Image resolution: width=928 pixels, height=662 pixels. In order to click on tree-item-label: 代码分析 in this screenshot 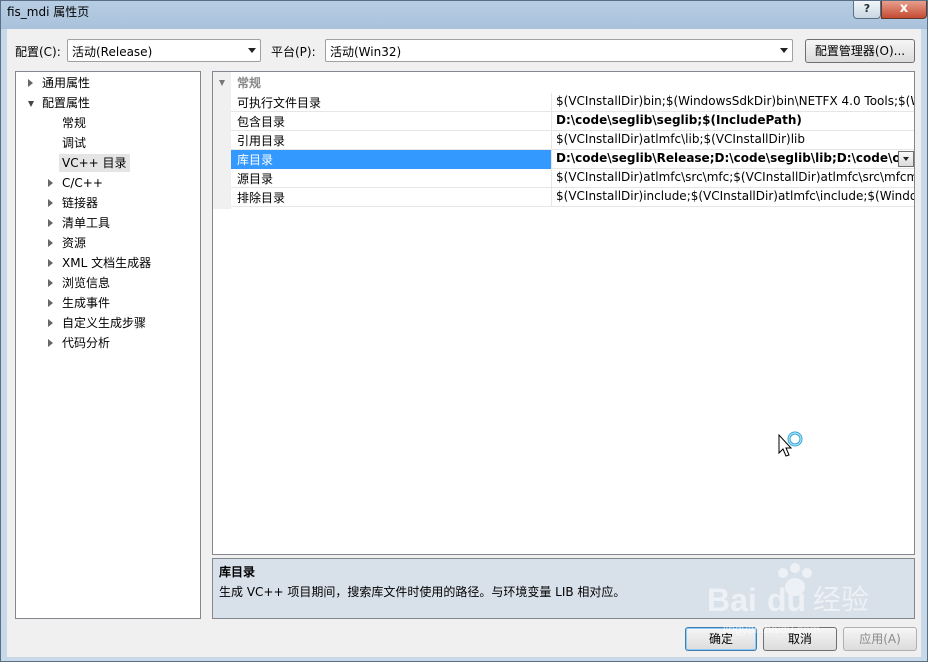, I will do `click(86, 343)`.